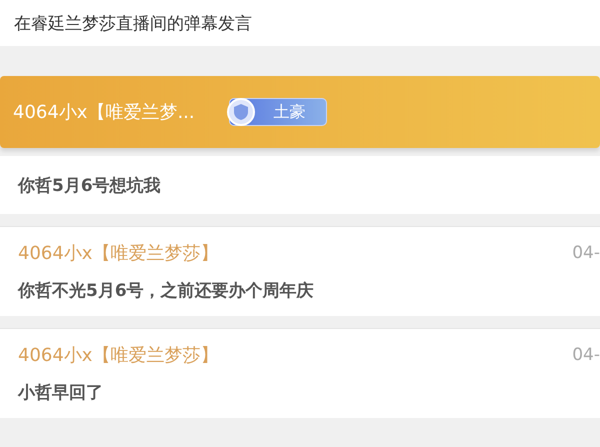 This screenshot has width=600, height=447. What do you see at coordinates (241, 112) in the screenshot?
I see `shield-icon` at bounding box center [241, 112].